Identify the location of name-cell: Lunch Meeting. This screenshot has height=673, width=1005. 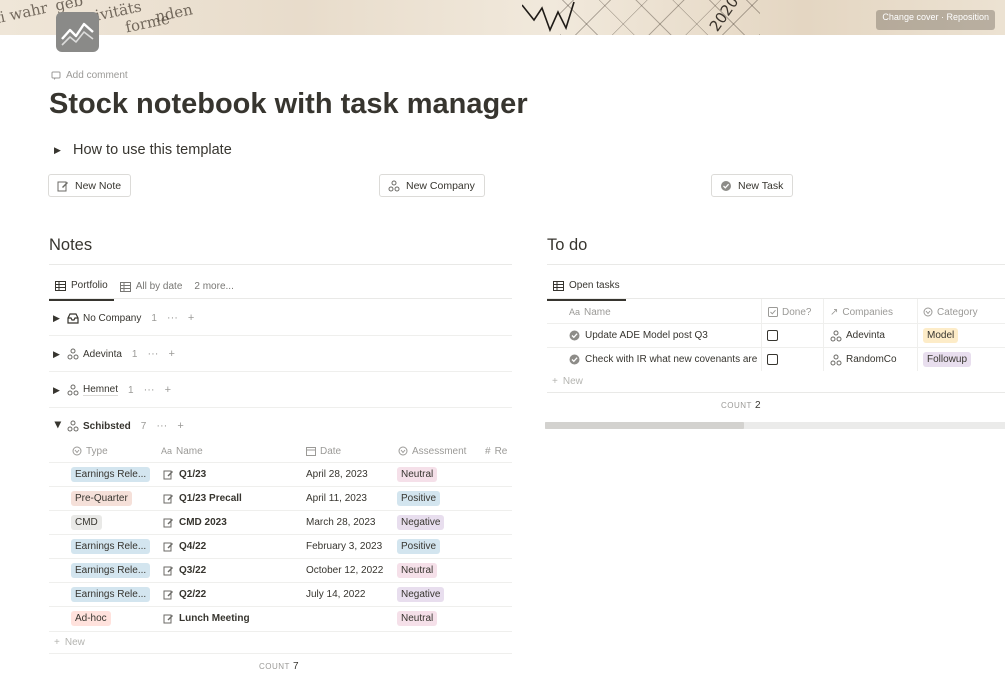
(233, 618).